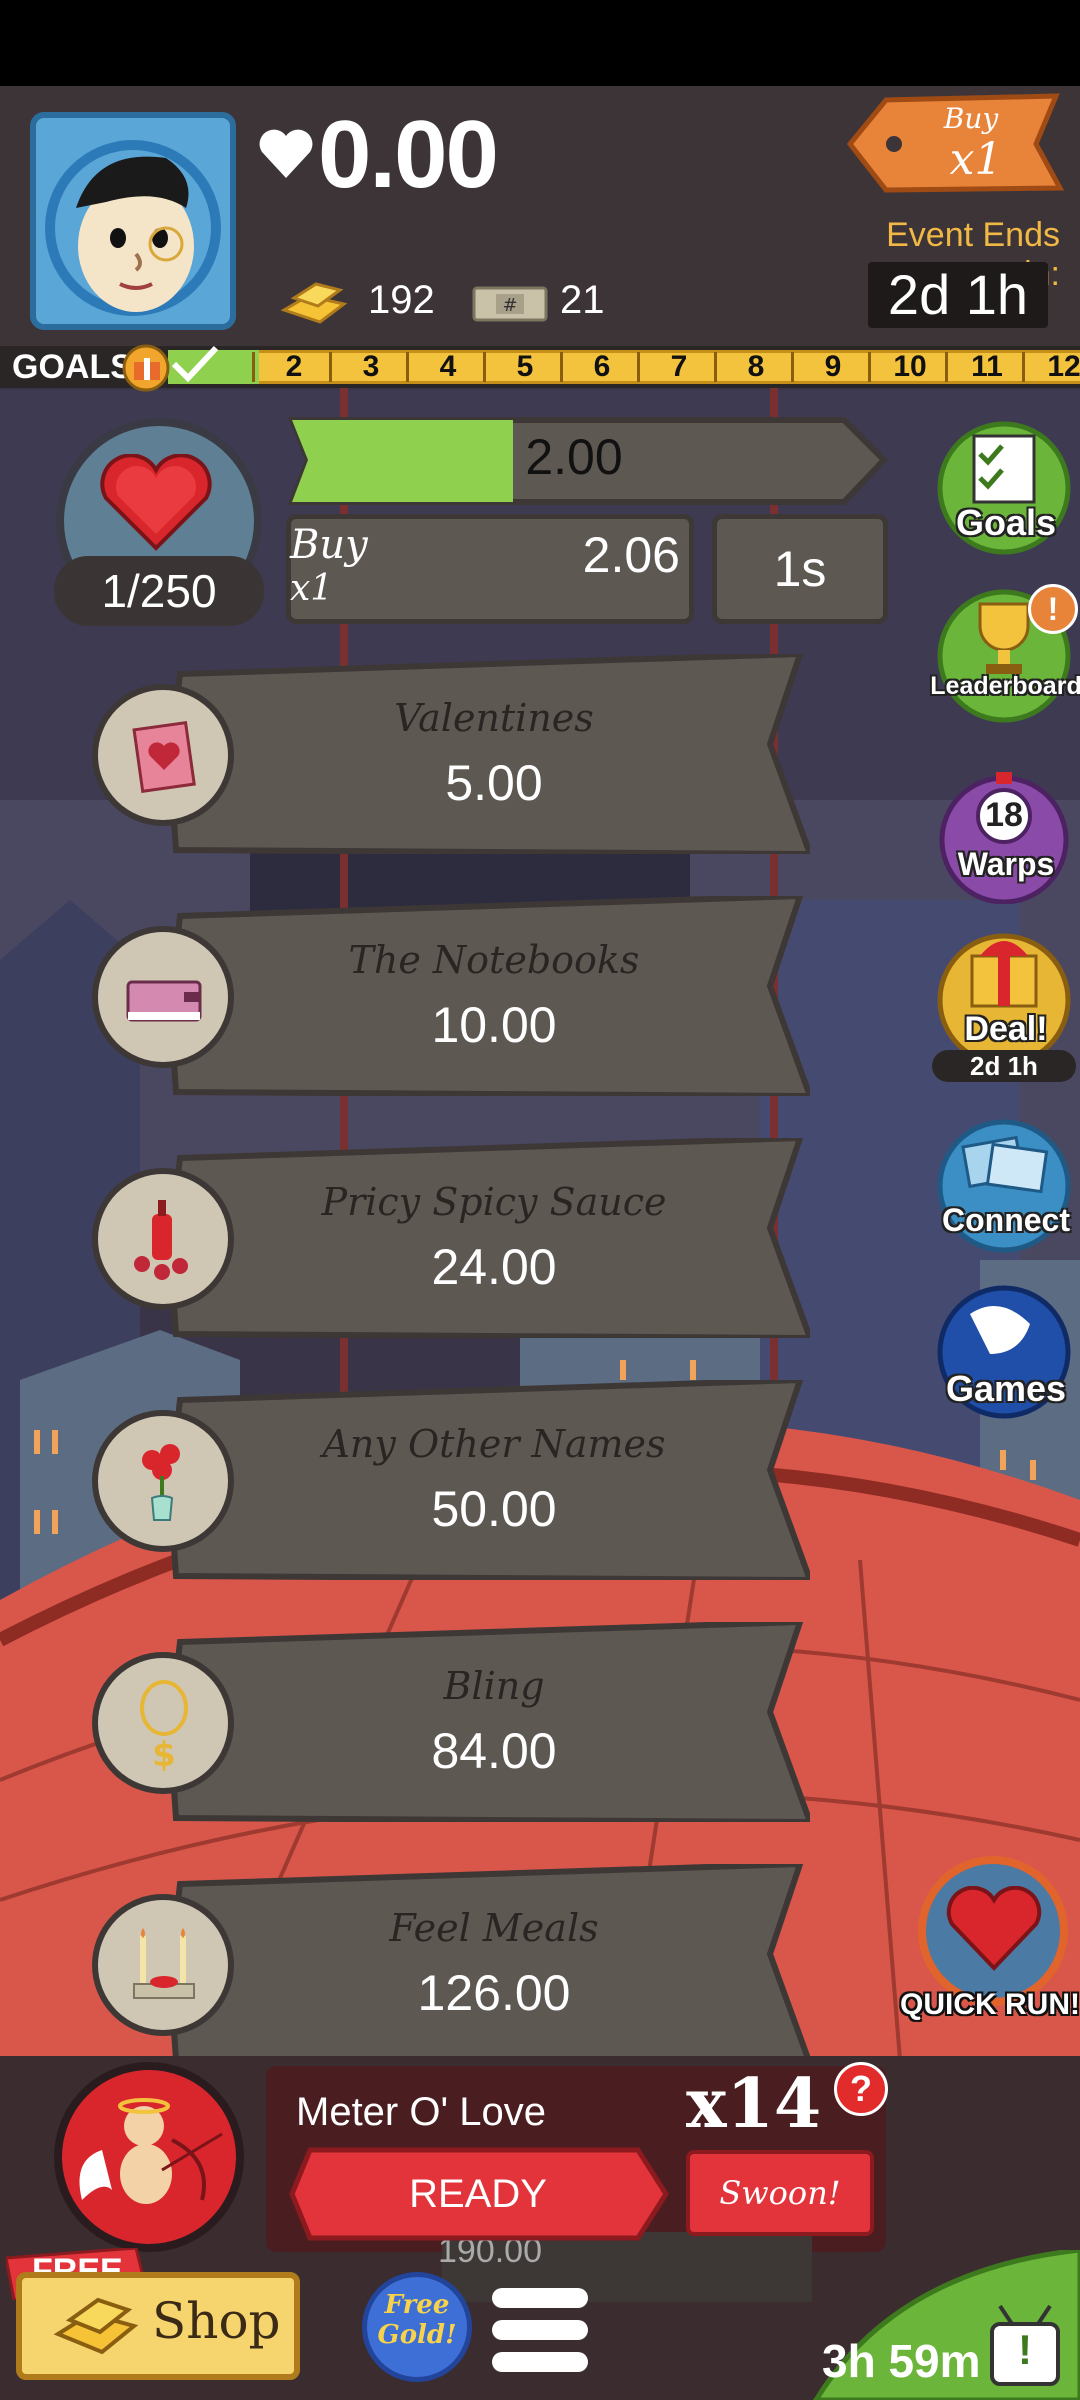  Describe the element at coordinates (679, 366) in the screenshot. I see `goal-number: 7` at that location.